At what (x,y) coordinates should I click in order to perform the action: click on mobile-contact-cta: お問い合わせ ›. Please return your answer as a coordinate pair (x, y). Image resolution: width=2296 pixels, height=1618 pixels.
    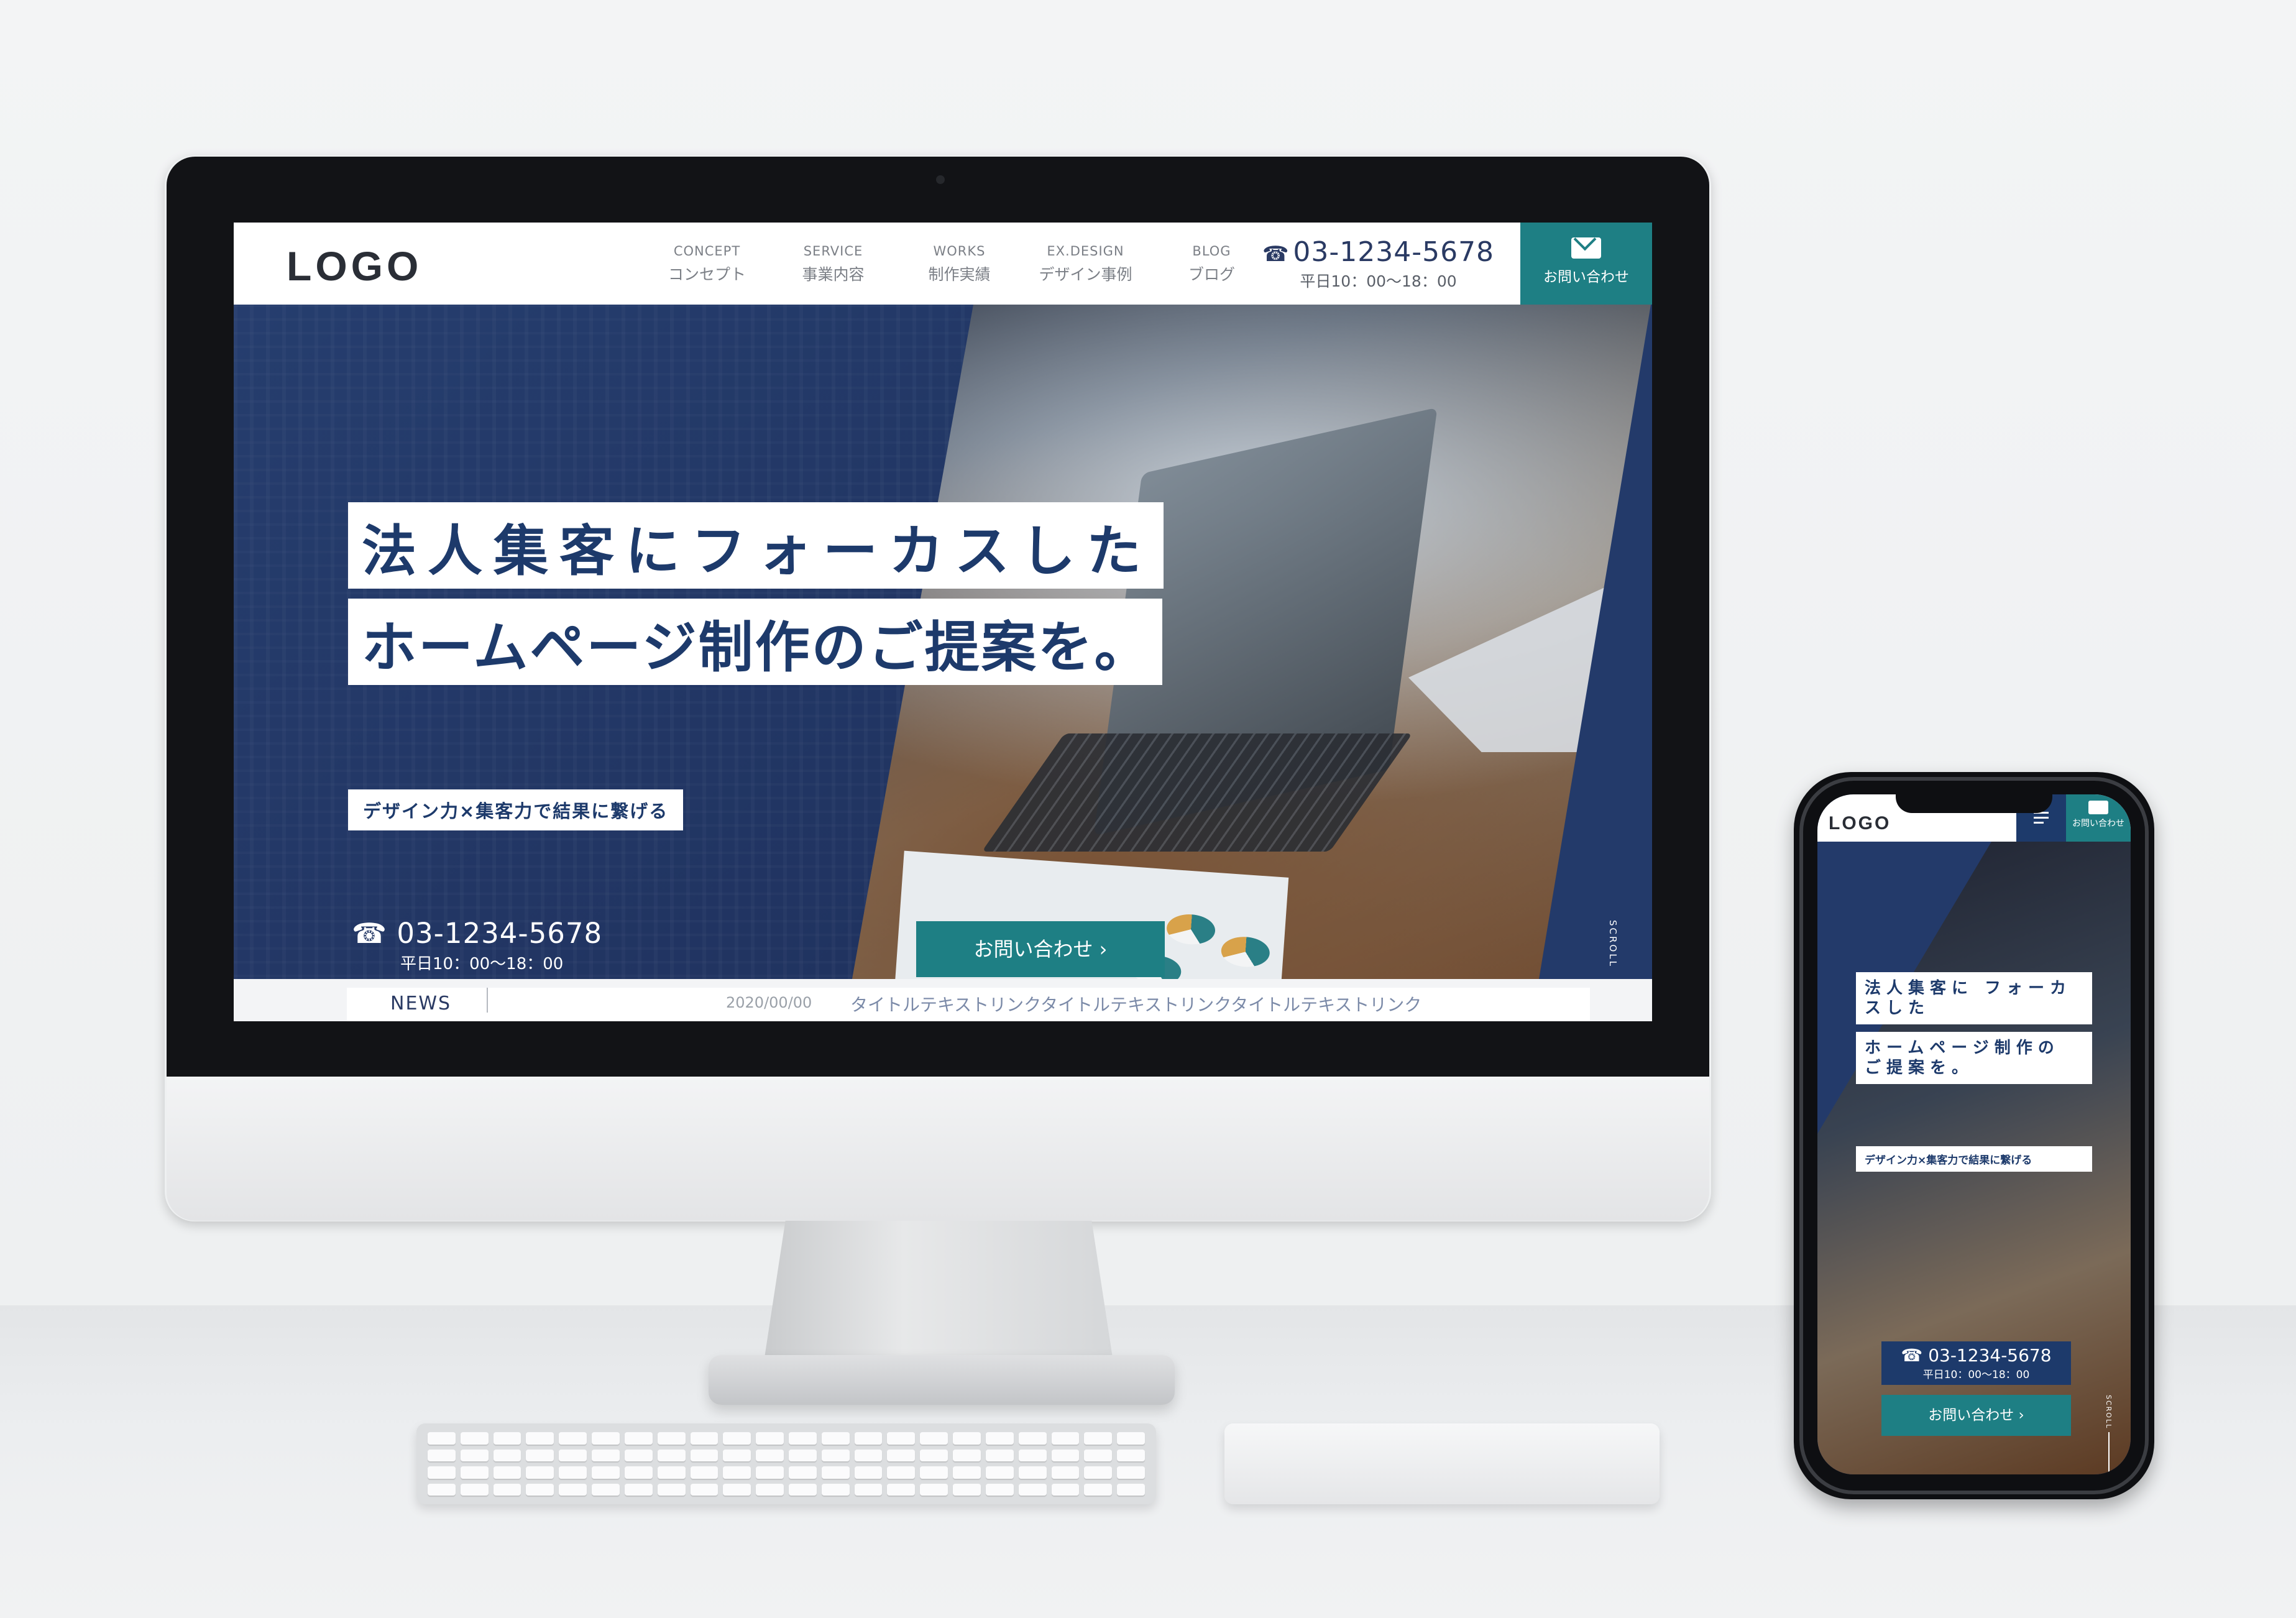
    Looking at the image, I should click on (1976, 1415).